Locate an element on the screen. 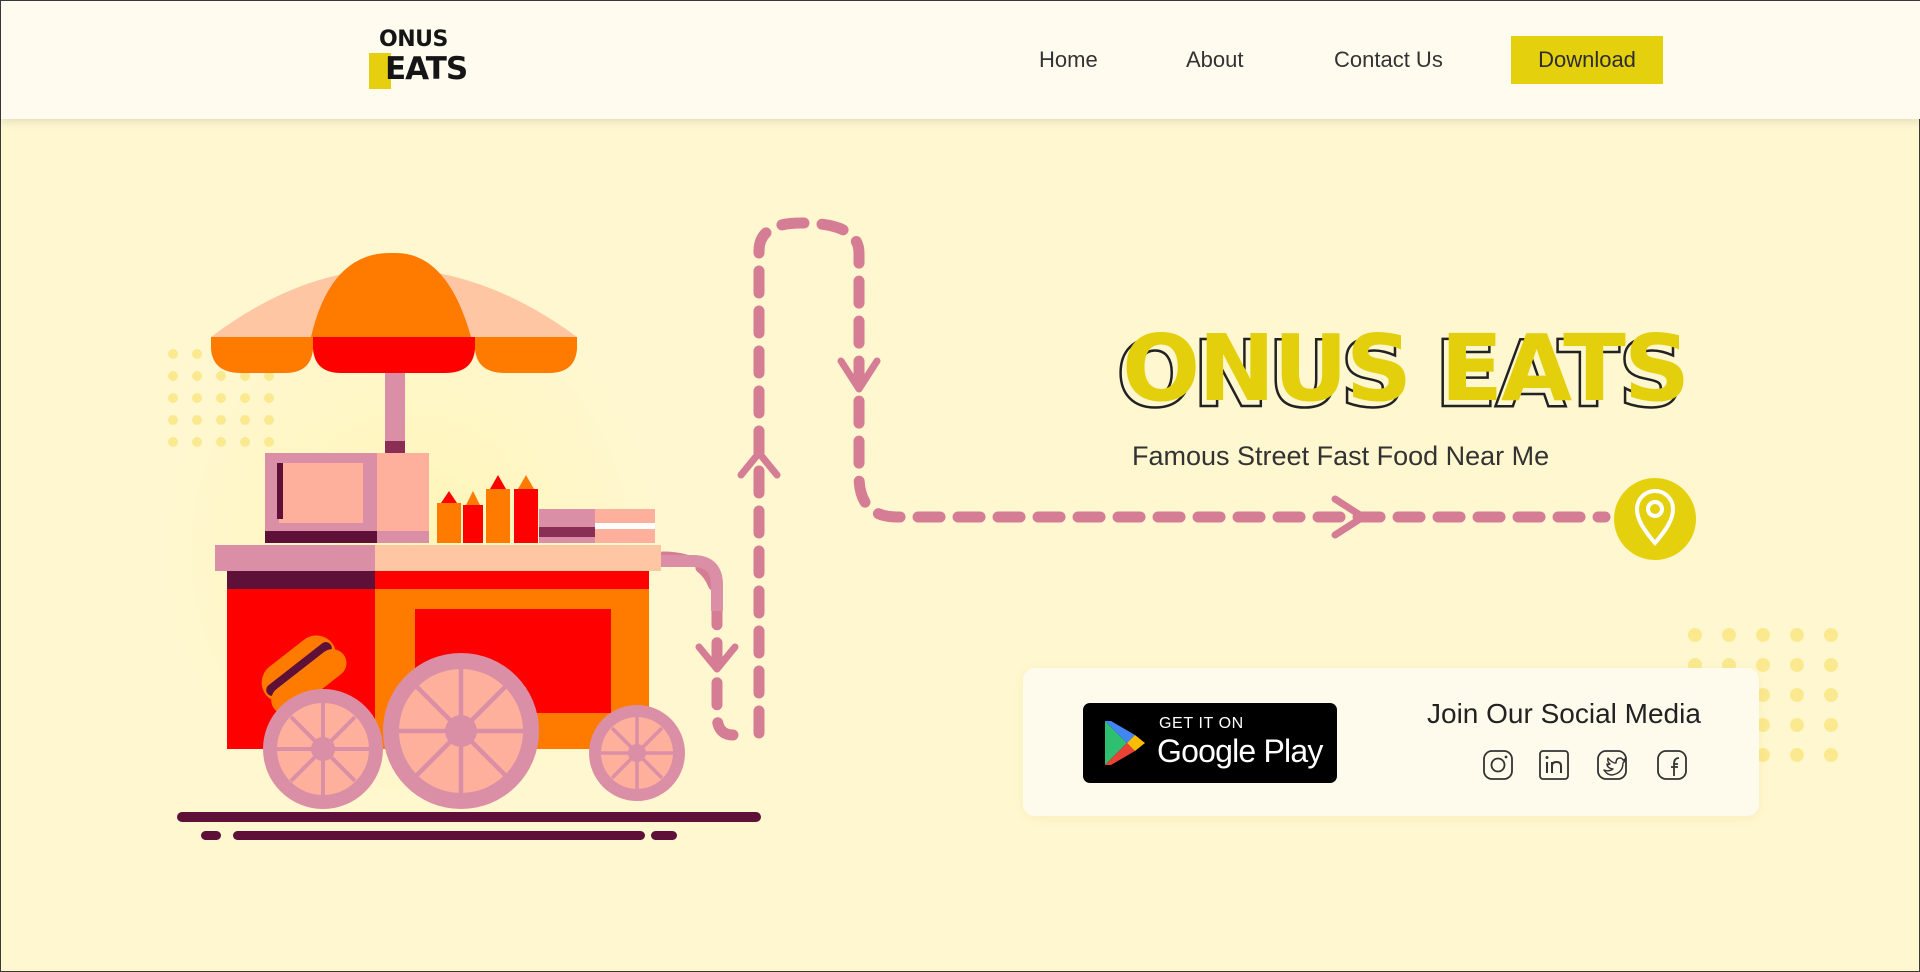 The image size is (1920, 972). cart-wheel-back-right is located at coordinates (637, 753).